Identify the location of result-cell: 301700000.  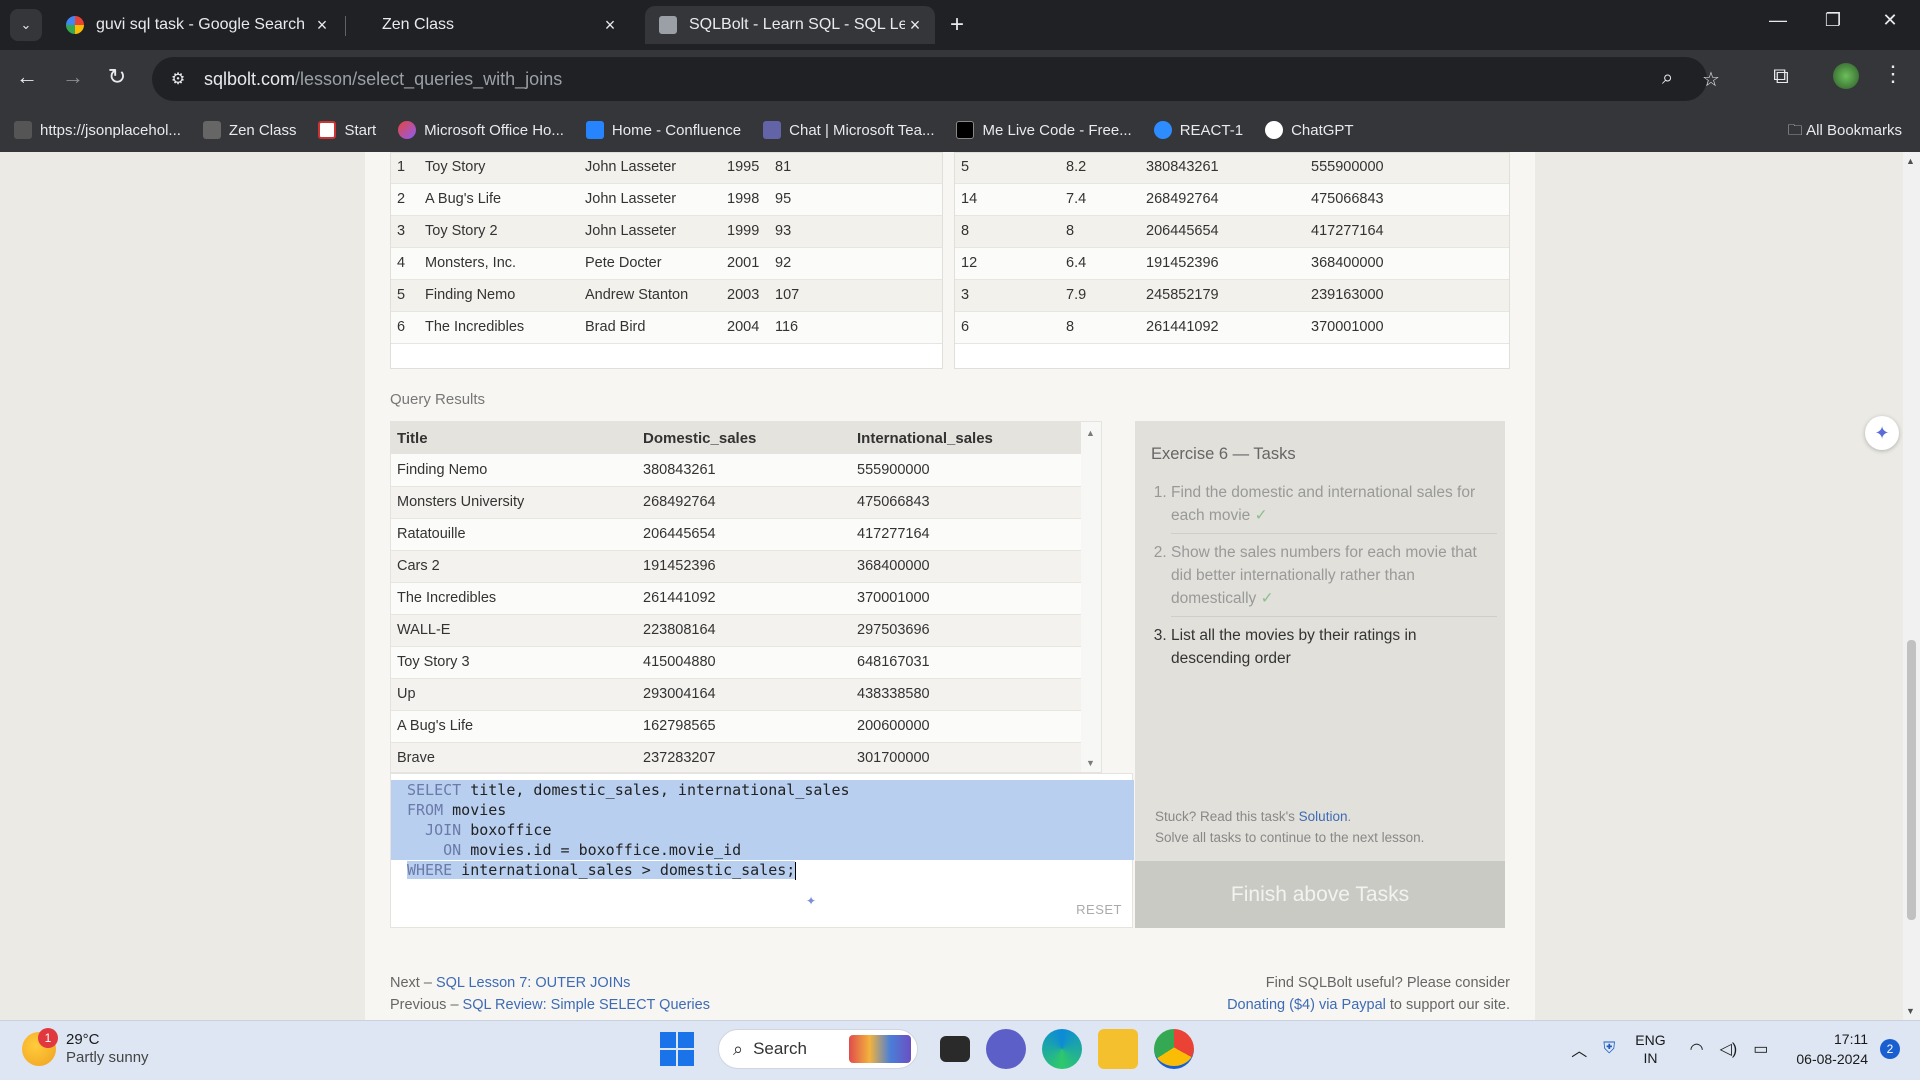
(966, 757).